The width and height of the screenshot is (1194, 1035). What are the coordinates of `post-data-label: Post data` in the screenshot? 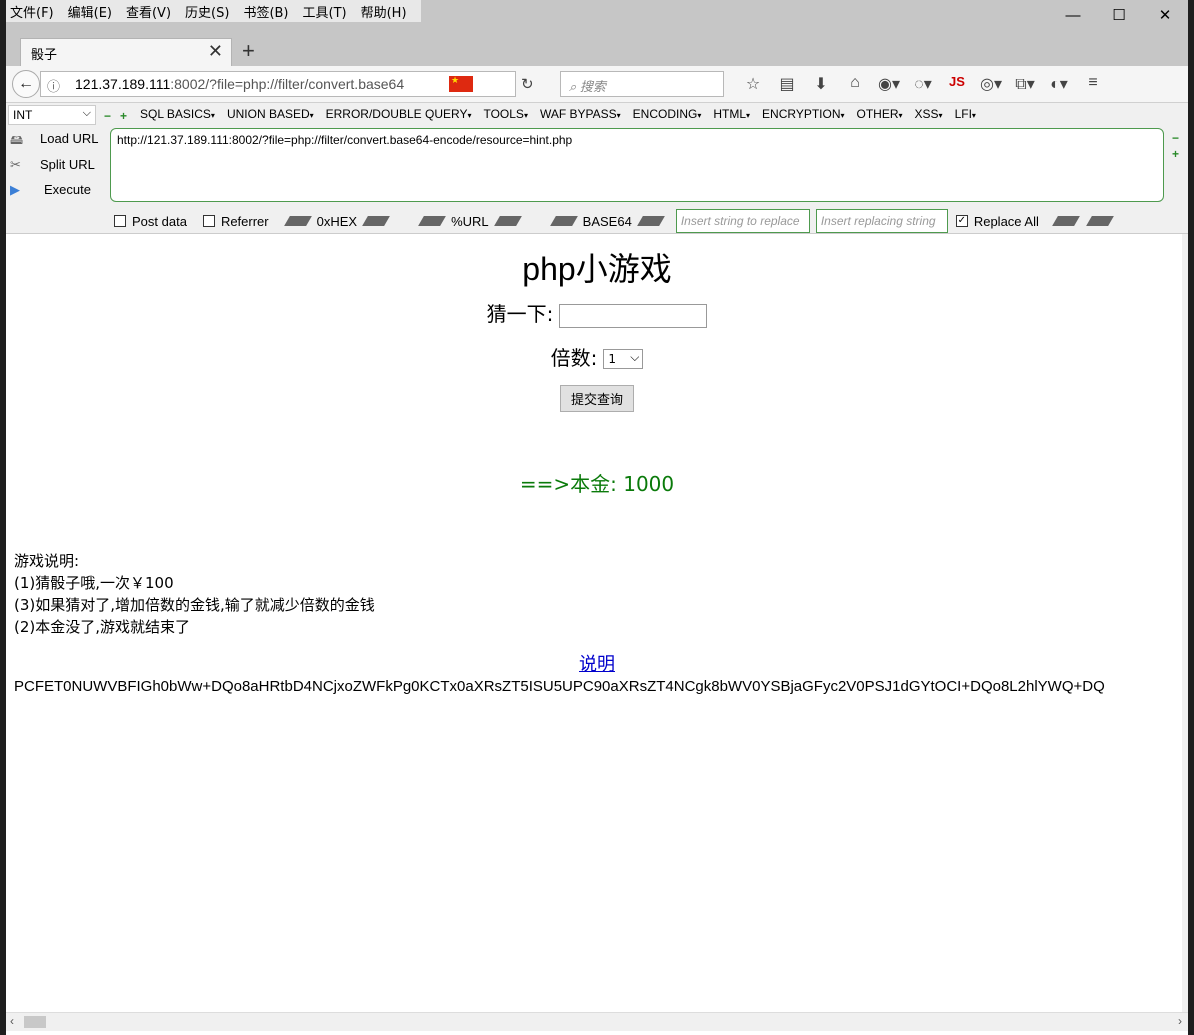 It's located at (159, 221).